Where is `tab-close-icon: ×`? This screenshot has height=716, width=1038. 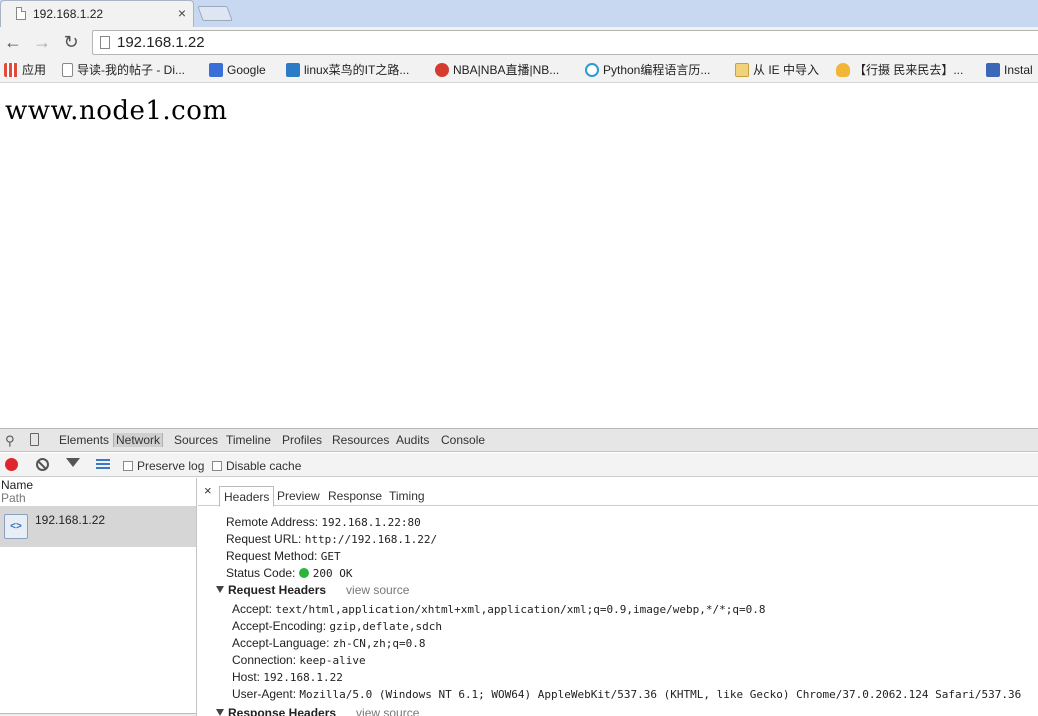 tab-close-icon: × is located at coordinates (182, 13).